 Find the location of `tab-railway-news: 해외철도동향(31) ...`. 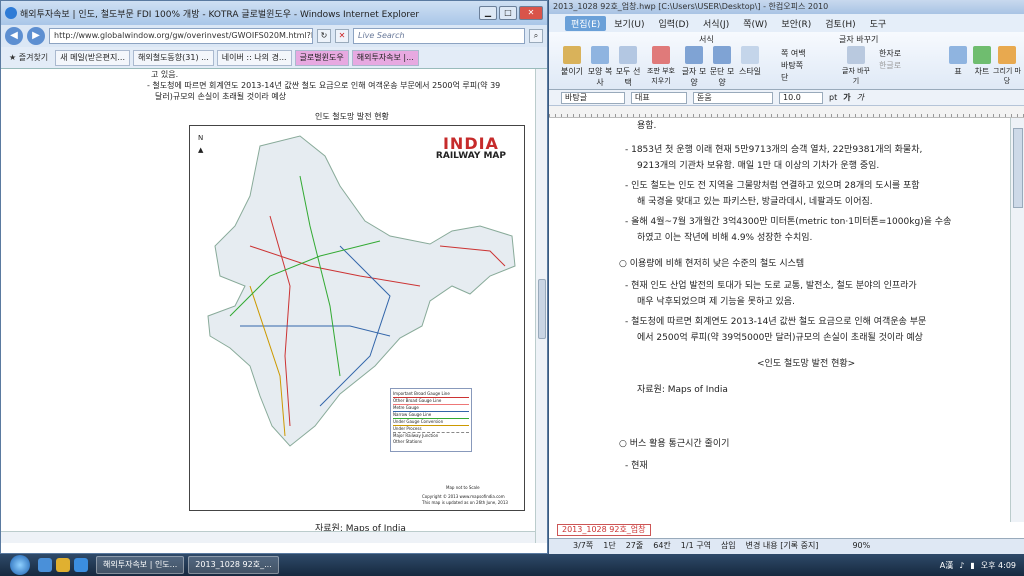

tab-railway-news: 해외철도동향(31) ... is located at coordinates (173, 57).